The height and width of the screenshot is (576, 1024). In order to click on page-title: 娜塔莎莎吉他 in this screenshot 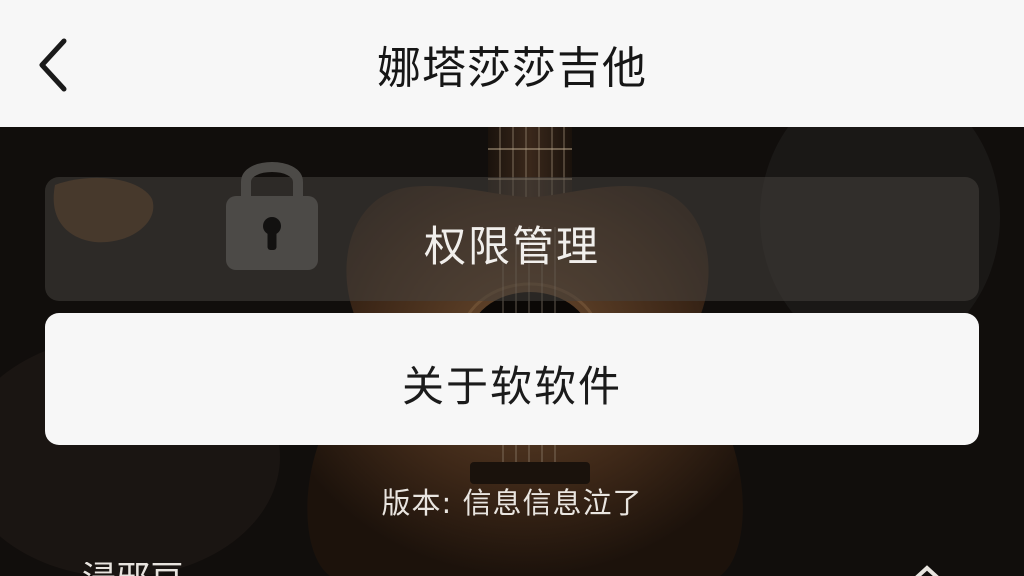, I will do `click(512, 68)`.